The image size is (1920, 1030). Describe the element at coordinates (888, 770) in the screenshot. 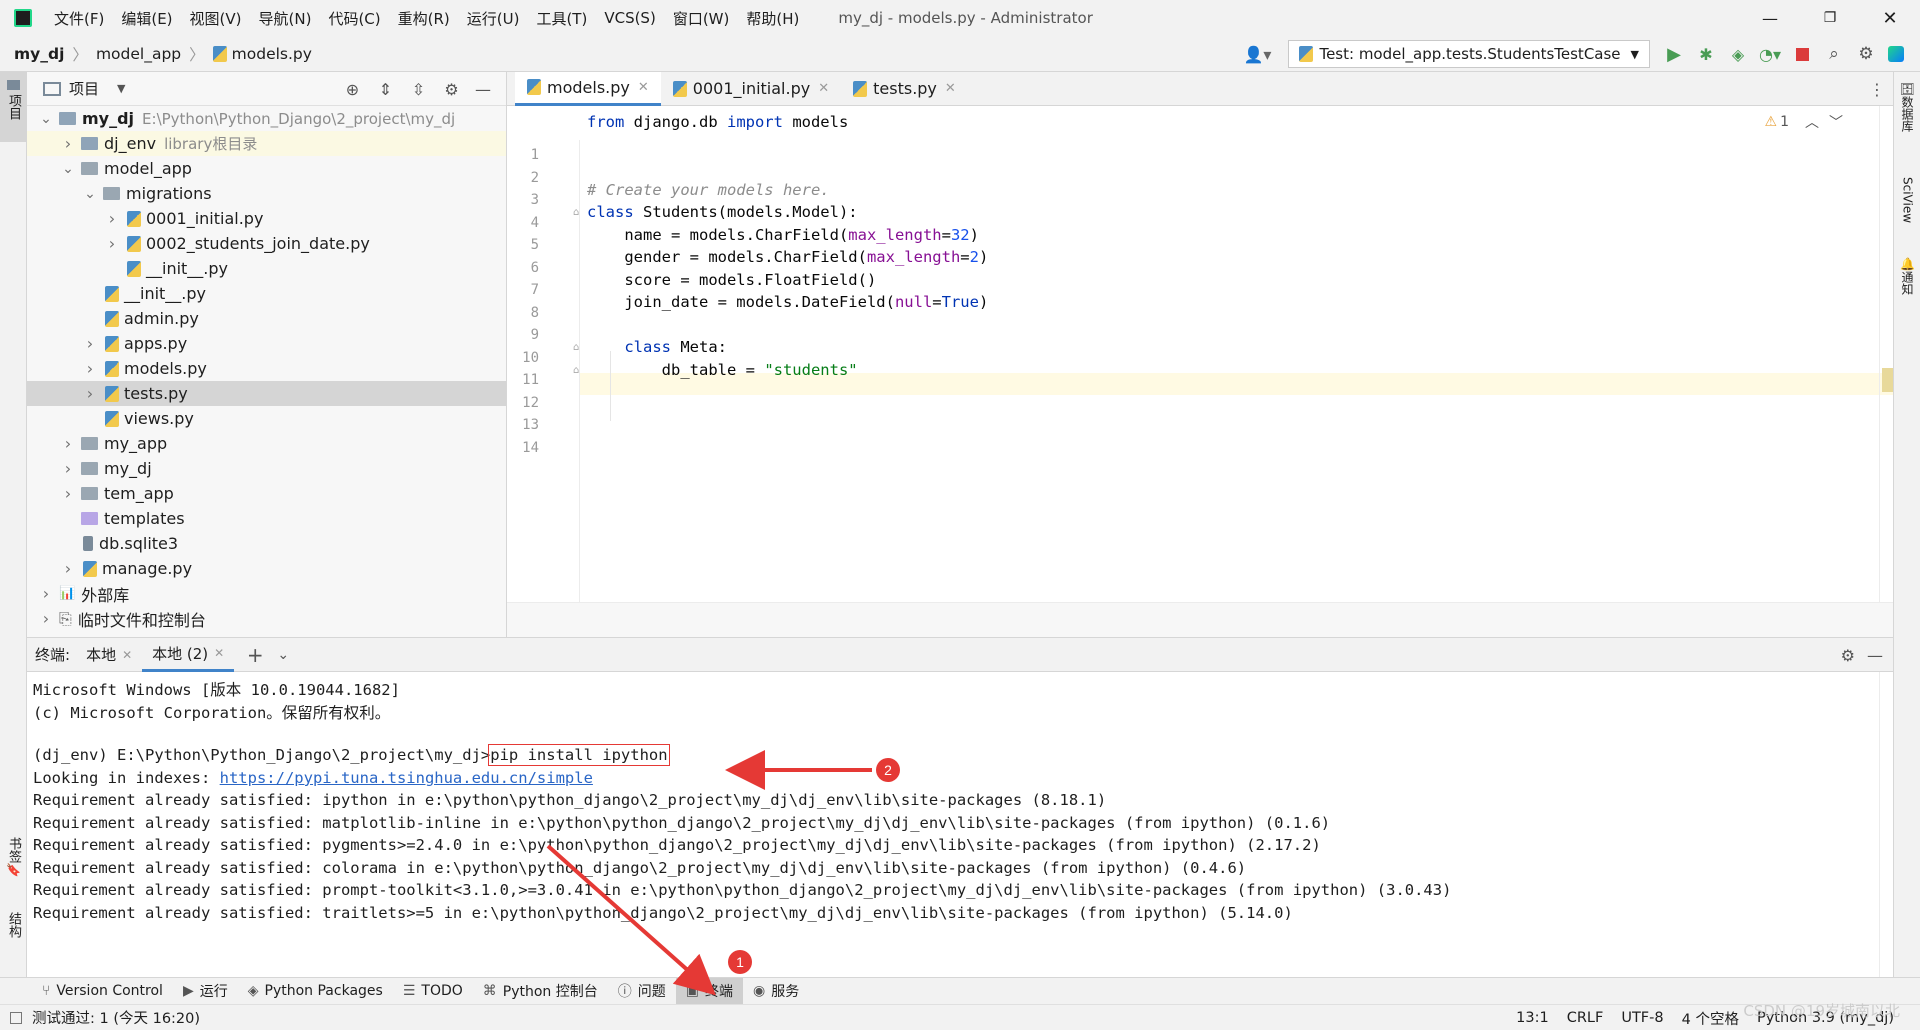

I see `annotation-badge-2-label: 2` at that location.